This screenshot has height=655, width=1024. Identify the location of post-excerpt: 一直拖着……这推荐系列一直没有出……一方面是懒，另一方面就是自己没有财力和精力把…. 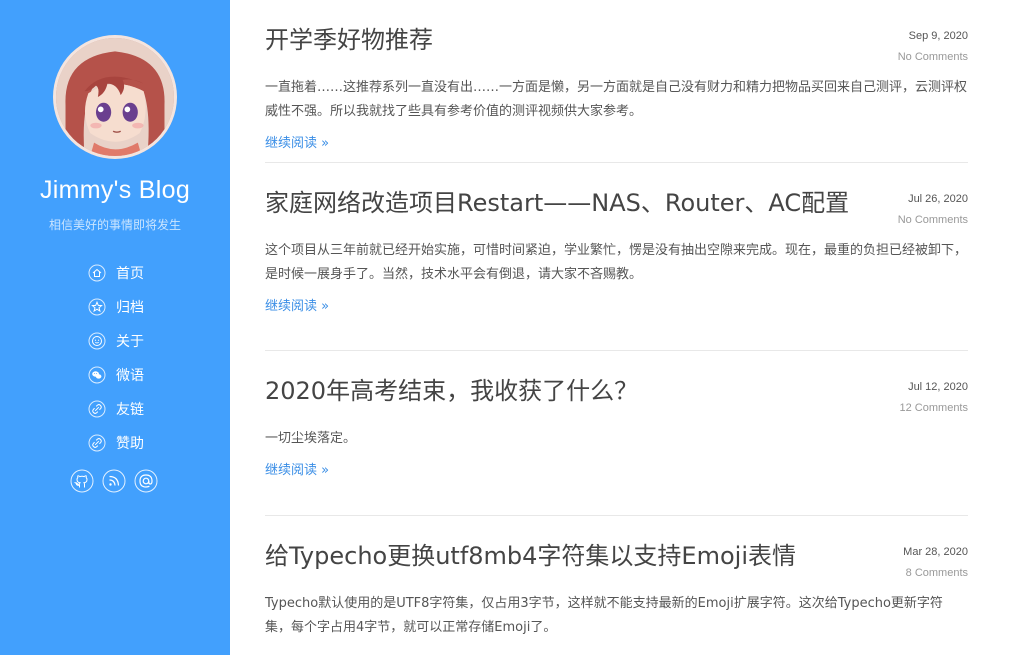
(616, 99).